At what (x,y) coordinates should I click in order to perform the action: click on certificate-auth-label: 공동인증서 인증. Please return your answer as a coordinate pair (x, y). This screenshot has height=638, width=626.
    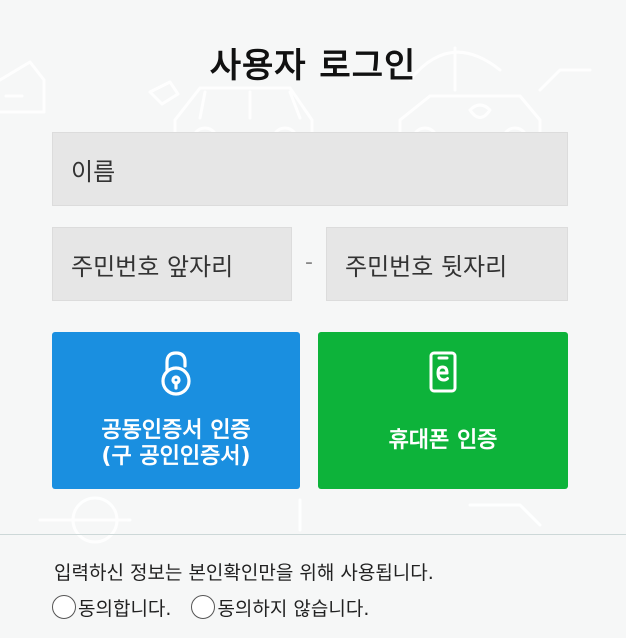
    Looking at the image, I should click on (176, 430).